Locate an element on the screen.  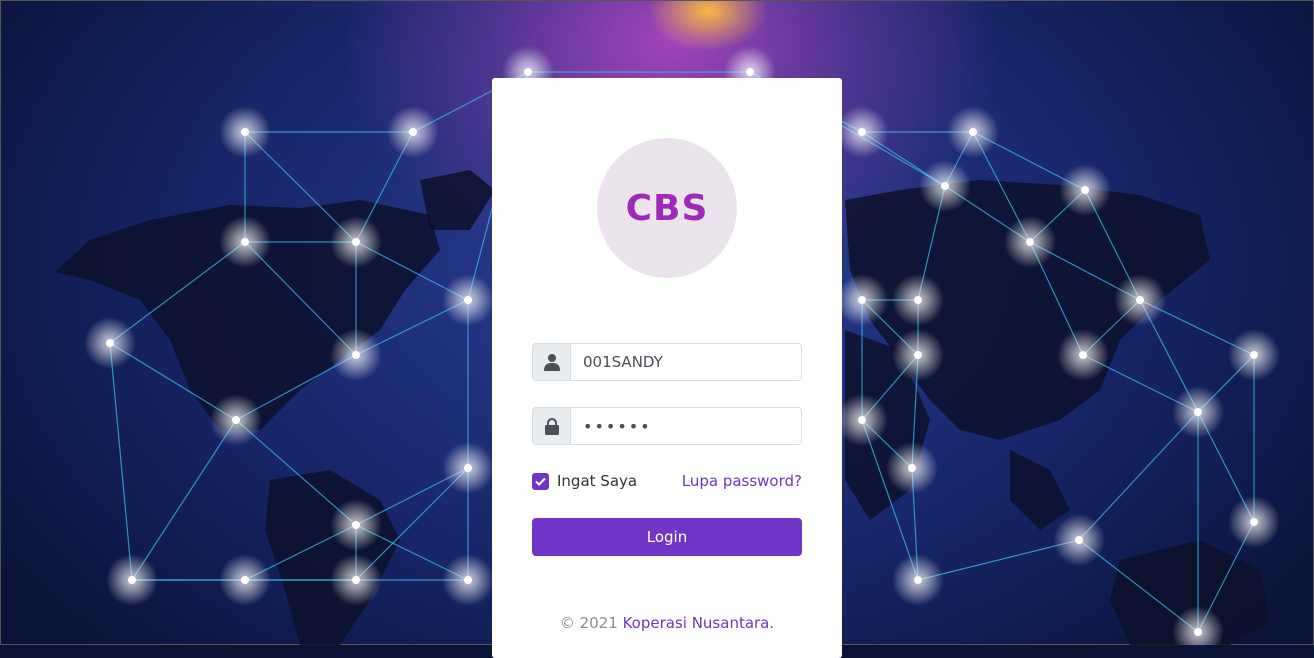
remember-checkbox-wrap: Ingat Saya is located at coordinates (584, 481).